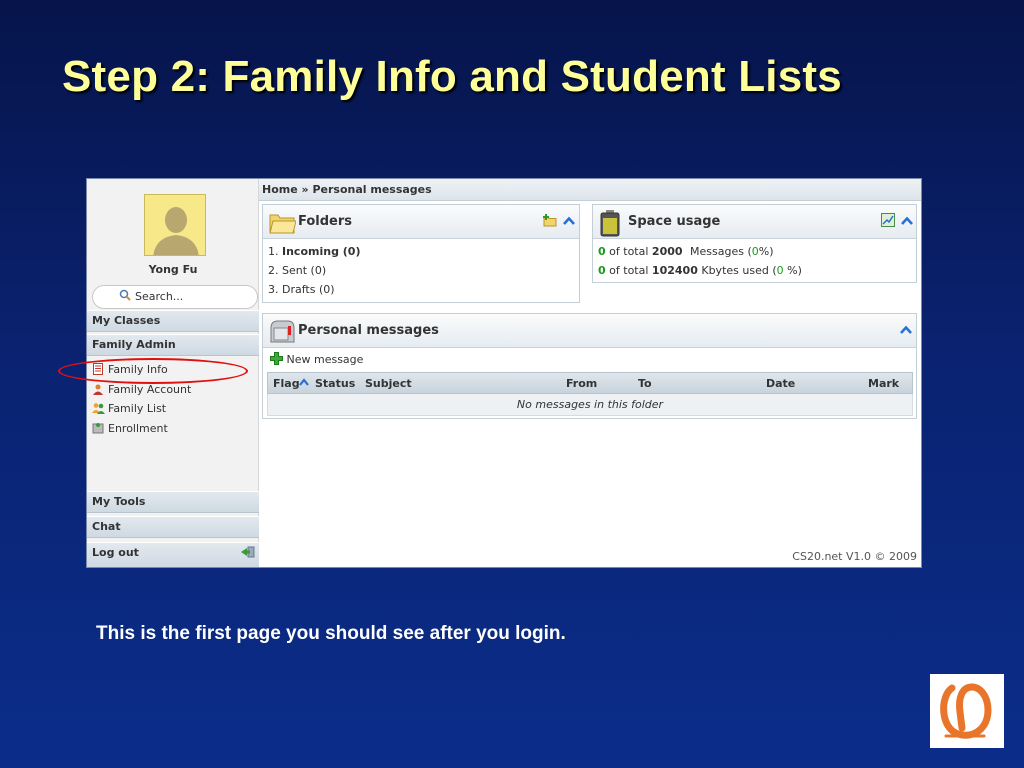 The height and width of the screenshot is (768, 1024). What do you see at coordinates (273, 270) in the screenshot?
I see `folder-num: 2.` at bounding box center [273, 270].